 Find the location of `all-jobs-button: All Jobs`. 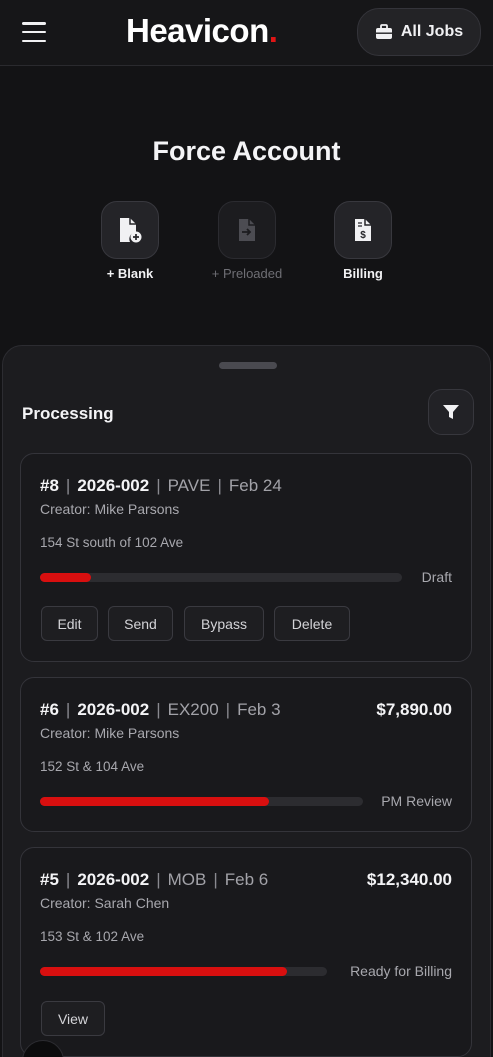

all-jobs-button: All Jobs is located at coordinates (419, 32).